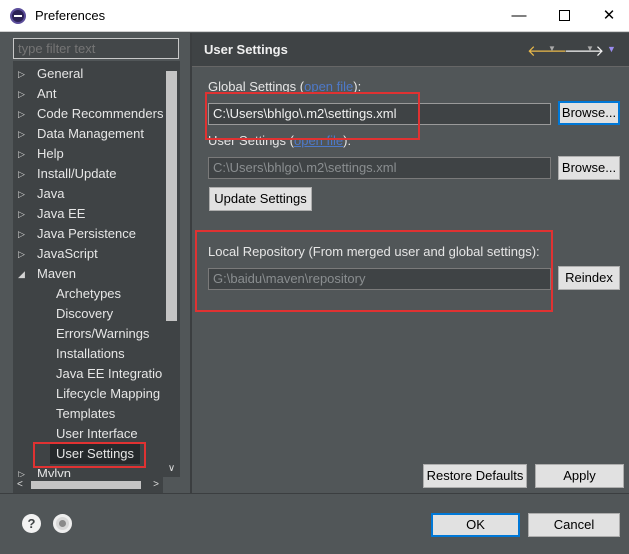 This screenshot has width=629, height=554. What do you see at coordinates (475, 525) in the screenshot?
I see `ok-button: OK` at bounding box center [475, 525].